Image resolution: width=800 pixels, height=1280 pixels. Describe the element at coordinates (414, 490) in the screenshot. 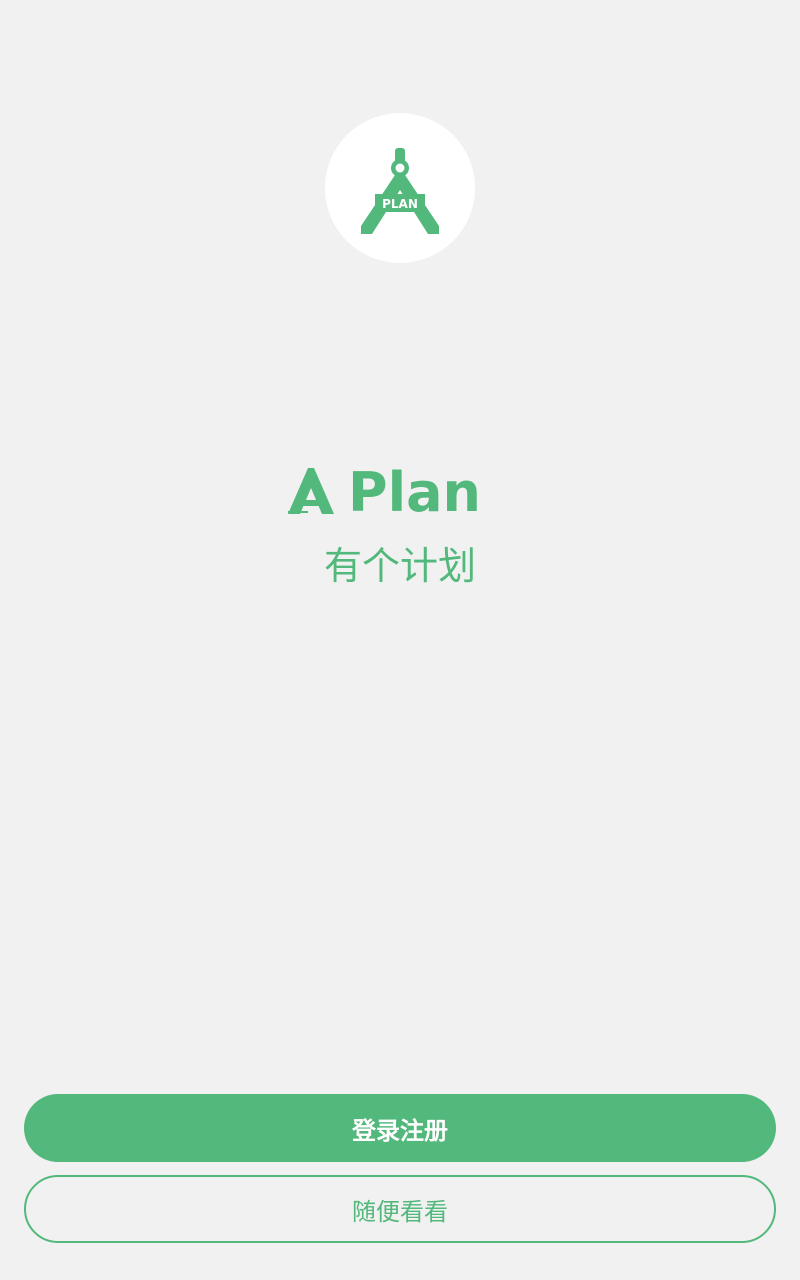

I see `wordmark-text: Plan` at that location.